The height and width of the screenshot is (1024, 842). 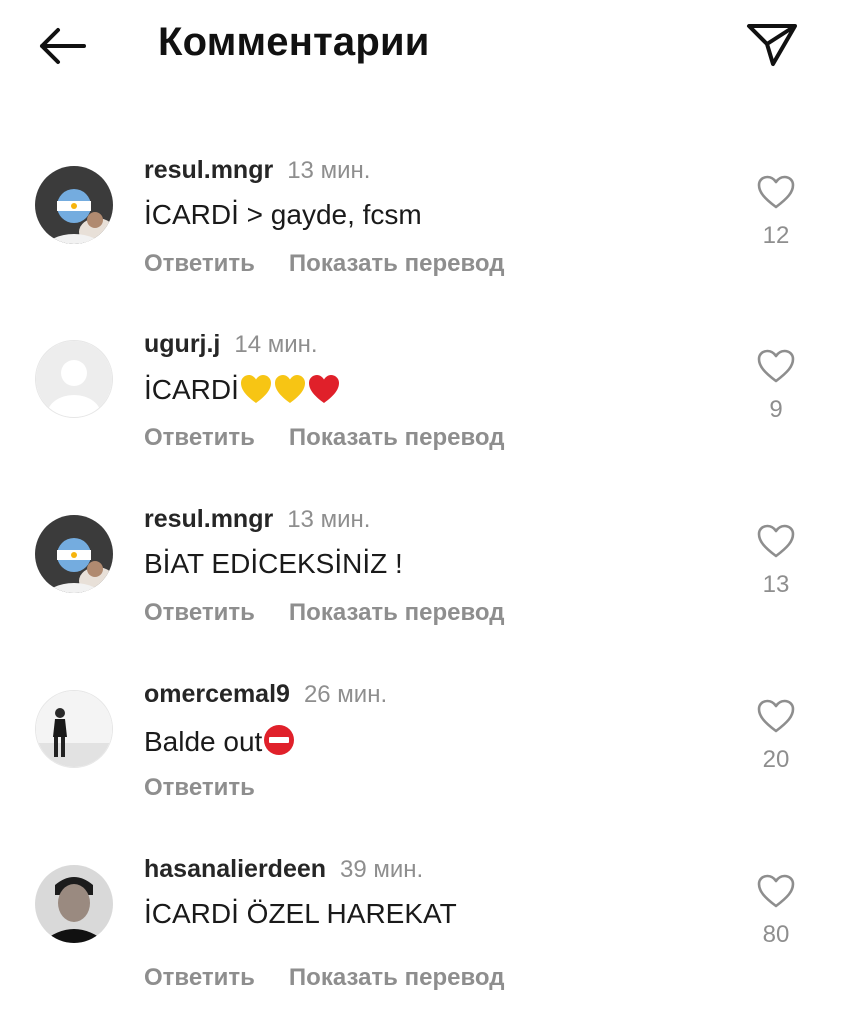 I want to click on comment-time: 39 мин., so click(x=382, y=869).